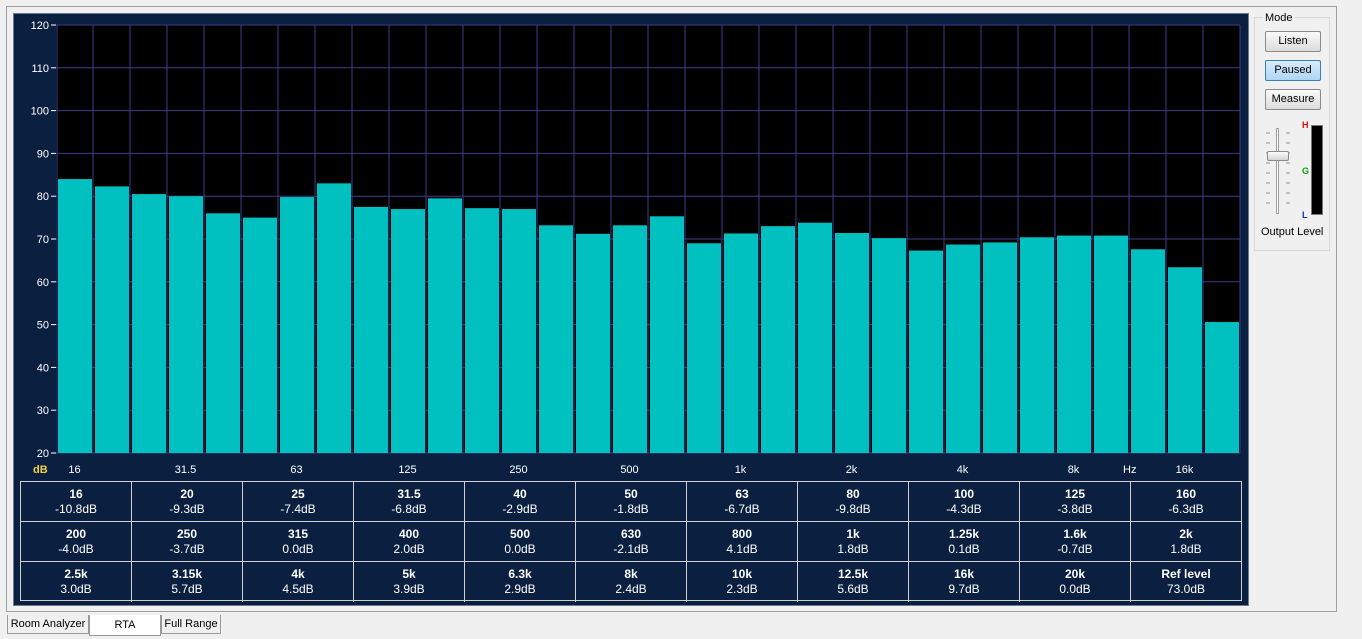  I want to click on eq-table-cell: 10k 2.3dB, so click(742, 582).